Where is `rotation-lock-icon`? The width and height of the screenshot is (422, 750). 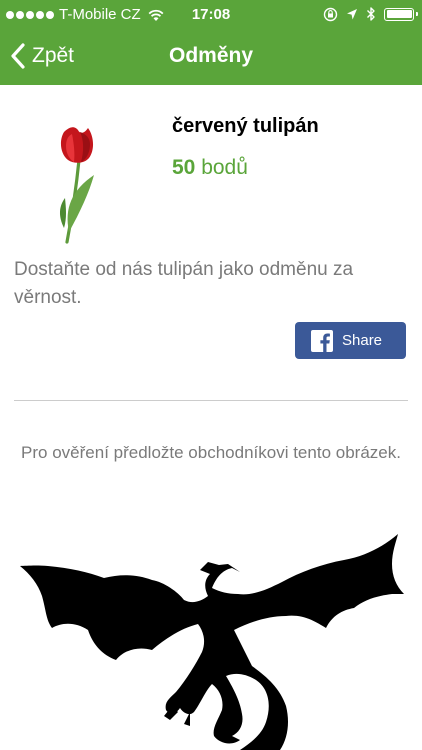
rotation-lock-icon is located at coordinates (330, 14).